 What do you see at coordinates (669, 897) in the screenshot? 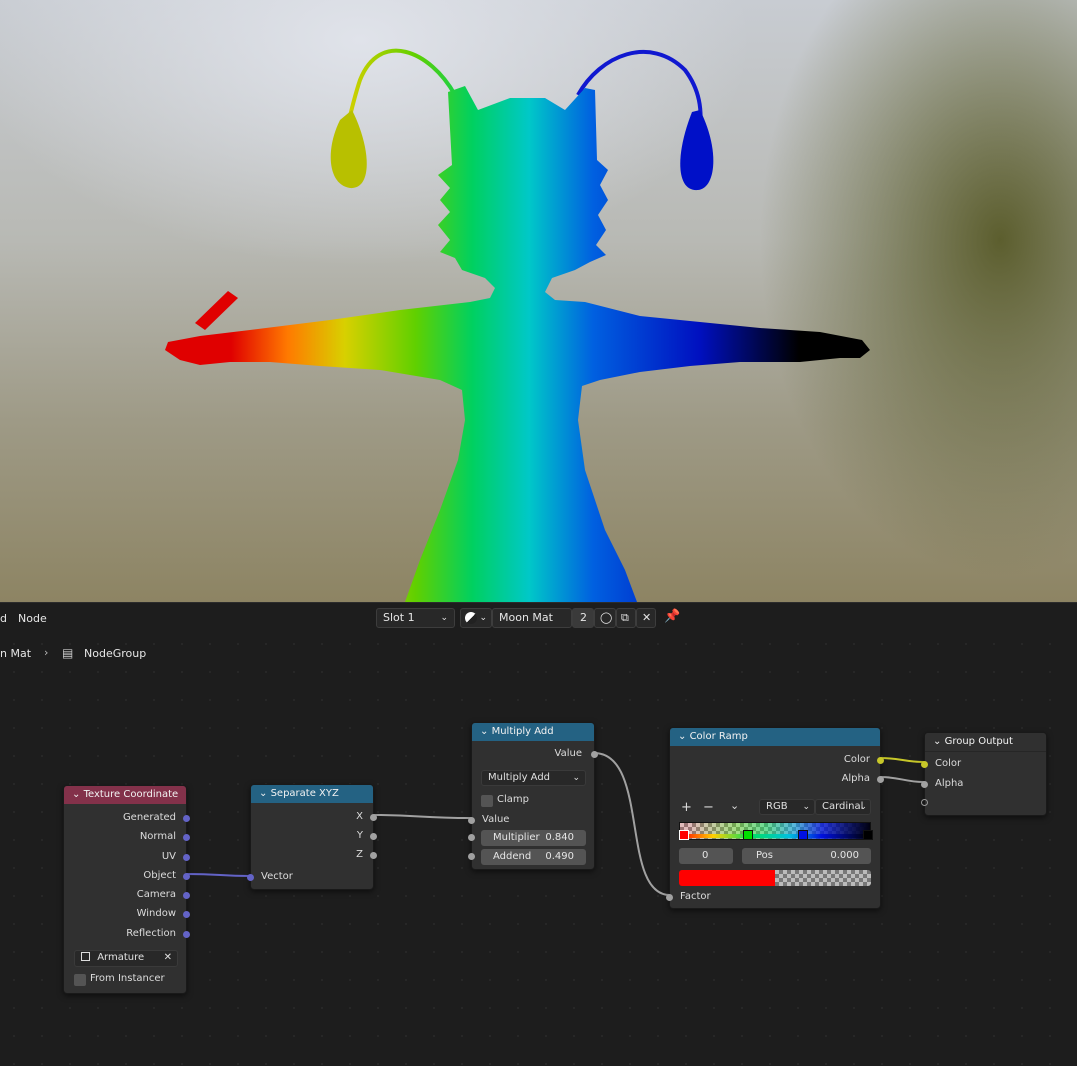
I see `socket-factor-input` at bounding box center [669, 897].